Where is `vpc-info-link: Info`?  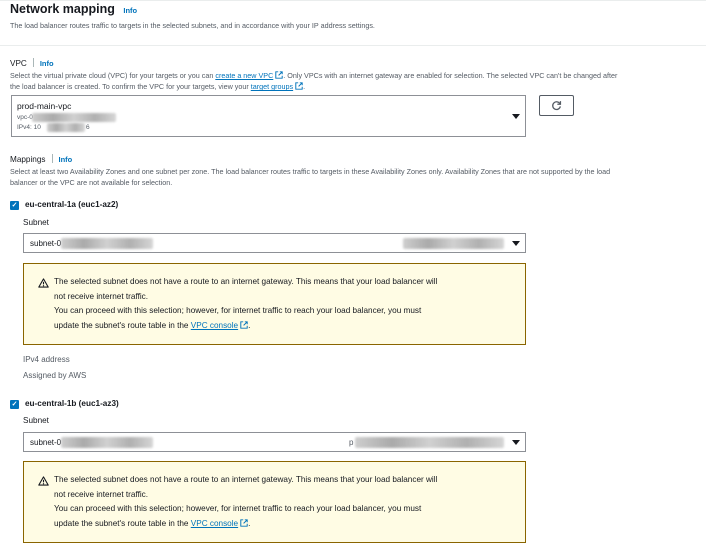 vpc-info-link: Info is located at coordinates (47, 63).